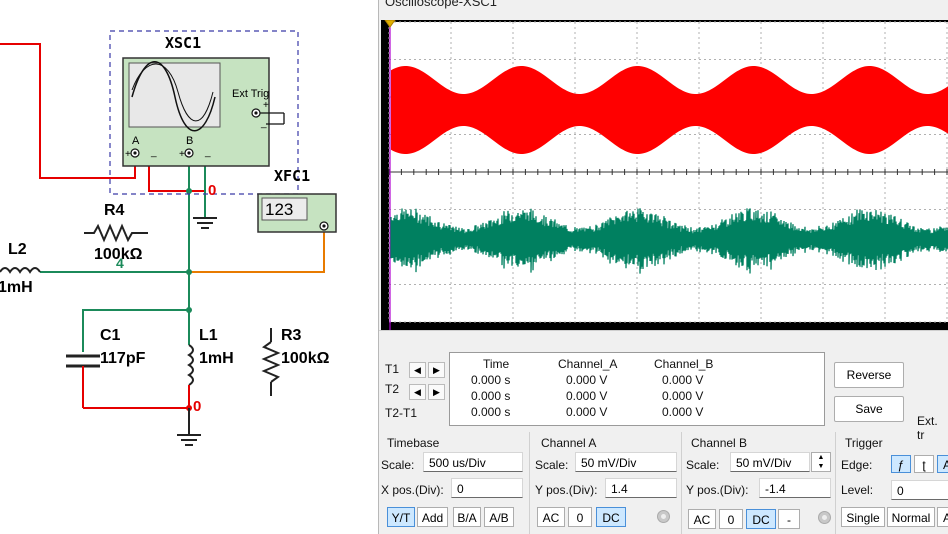 This screenshot has height=534, width=948. What do you see at coordinates (413, 443) in the screenshot?
I see `timebase-header: Timebase` at bounding box center [413, 443].